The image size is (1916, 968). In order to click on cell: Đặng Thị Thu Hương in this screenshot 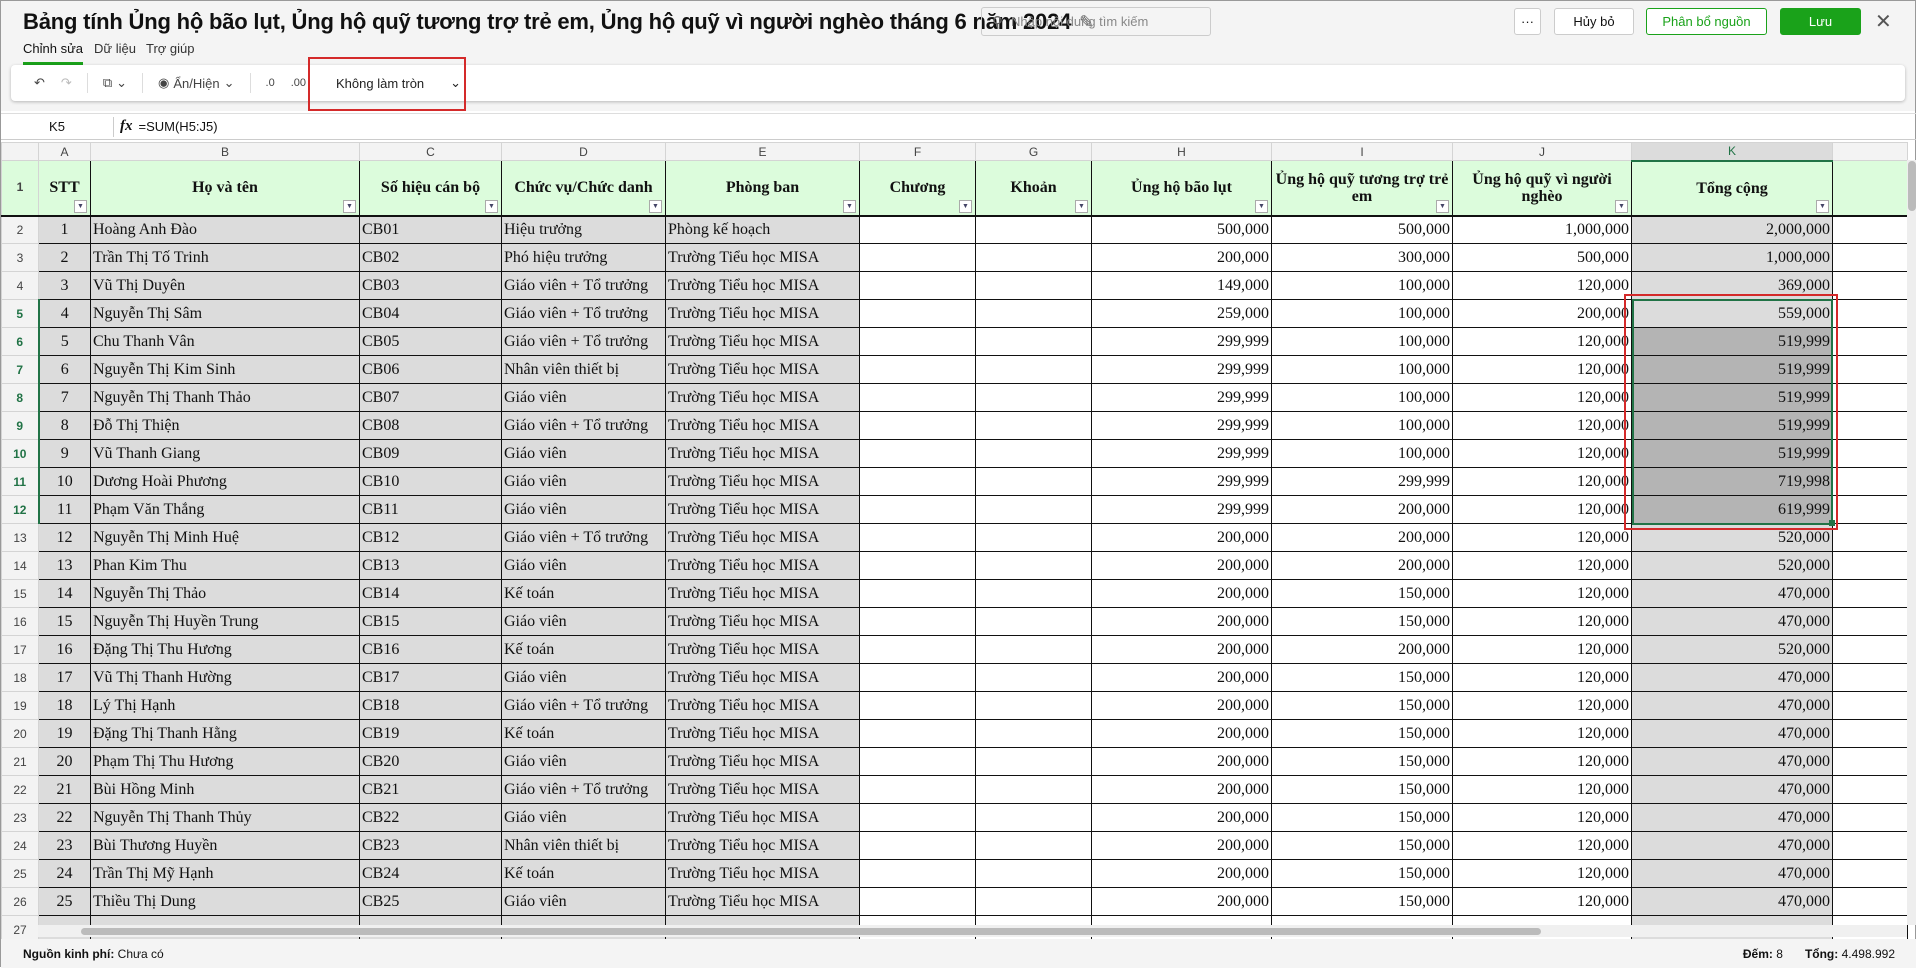, I will do `click(225, 649)`.